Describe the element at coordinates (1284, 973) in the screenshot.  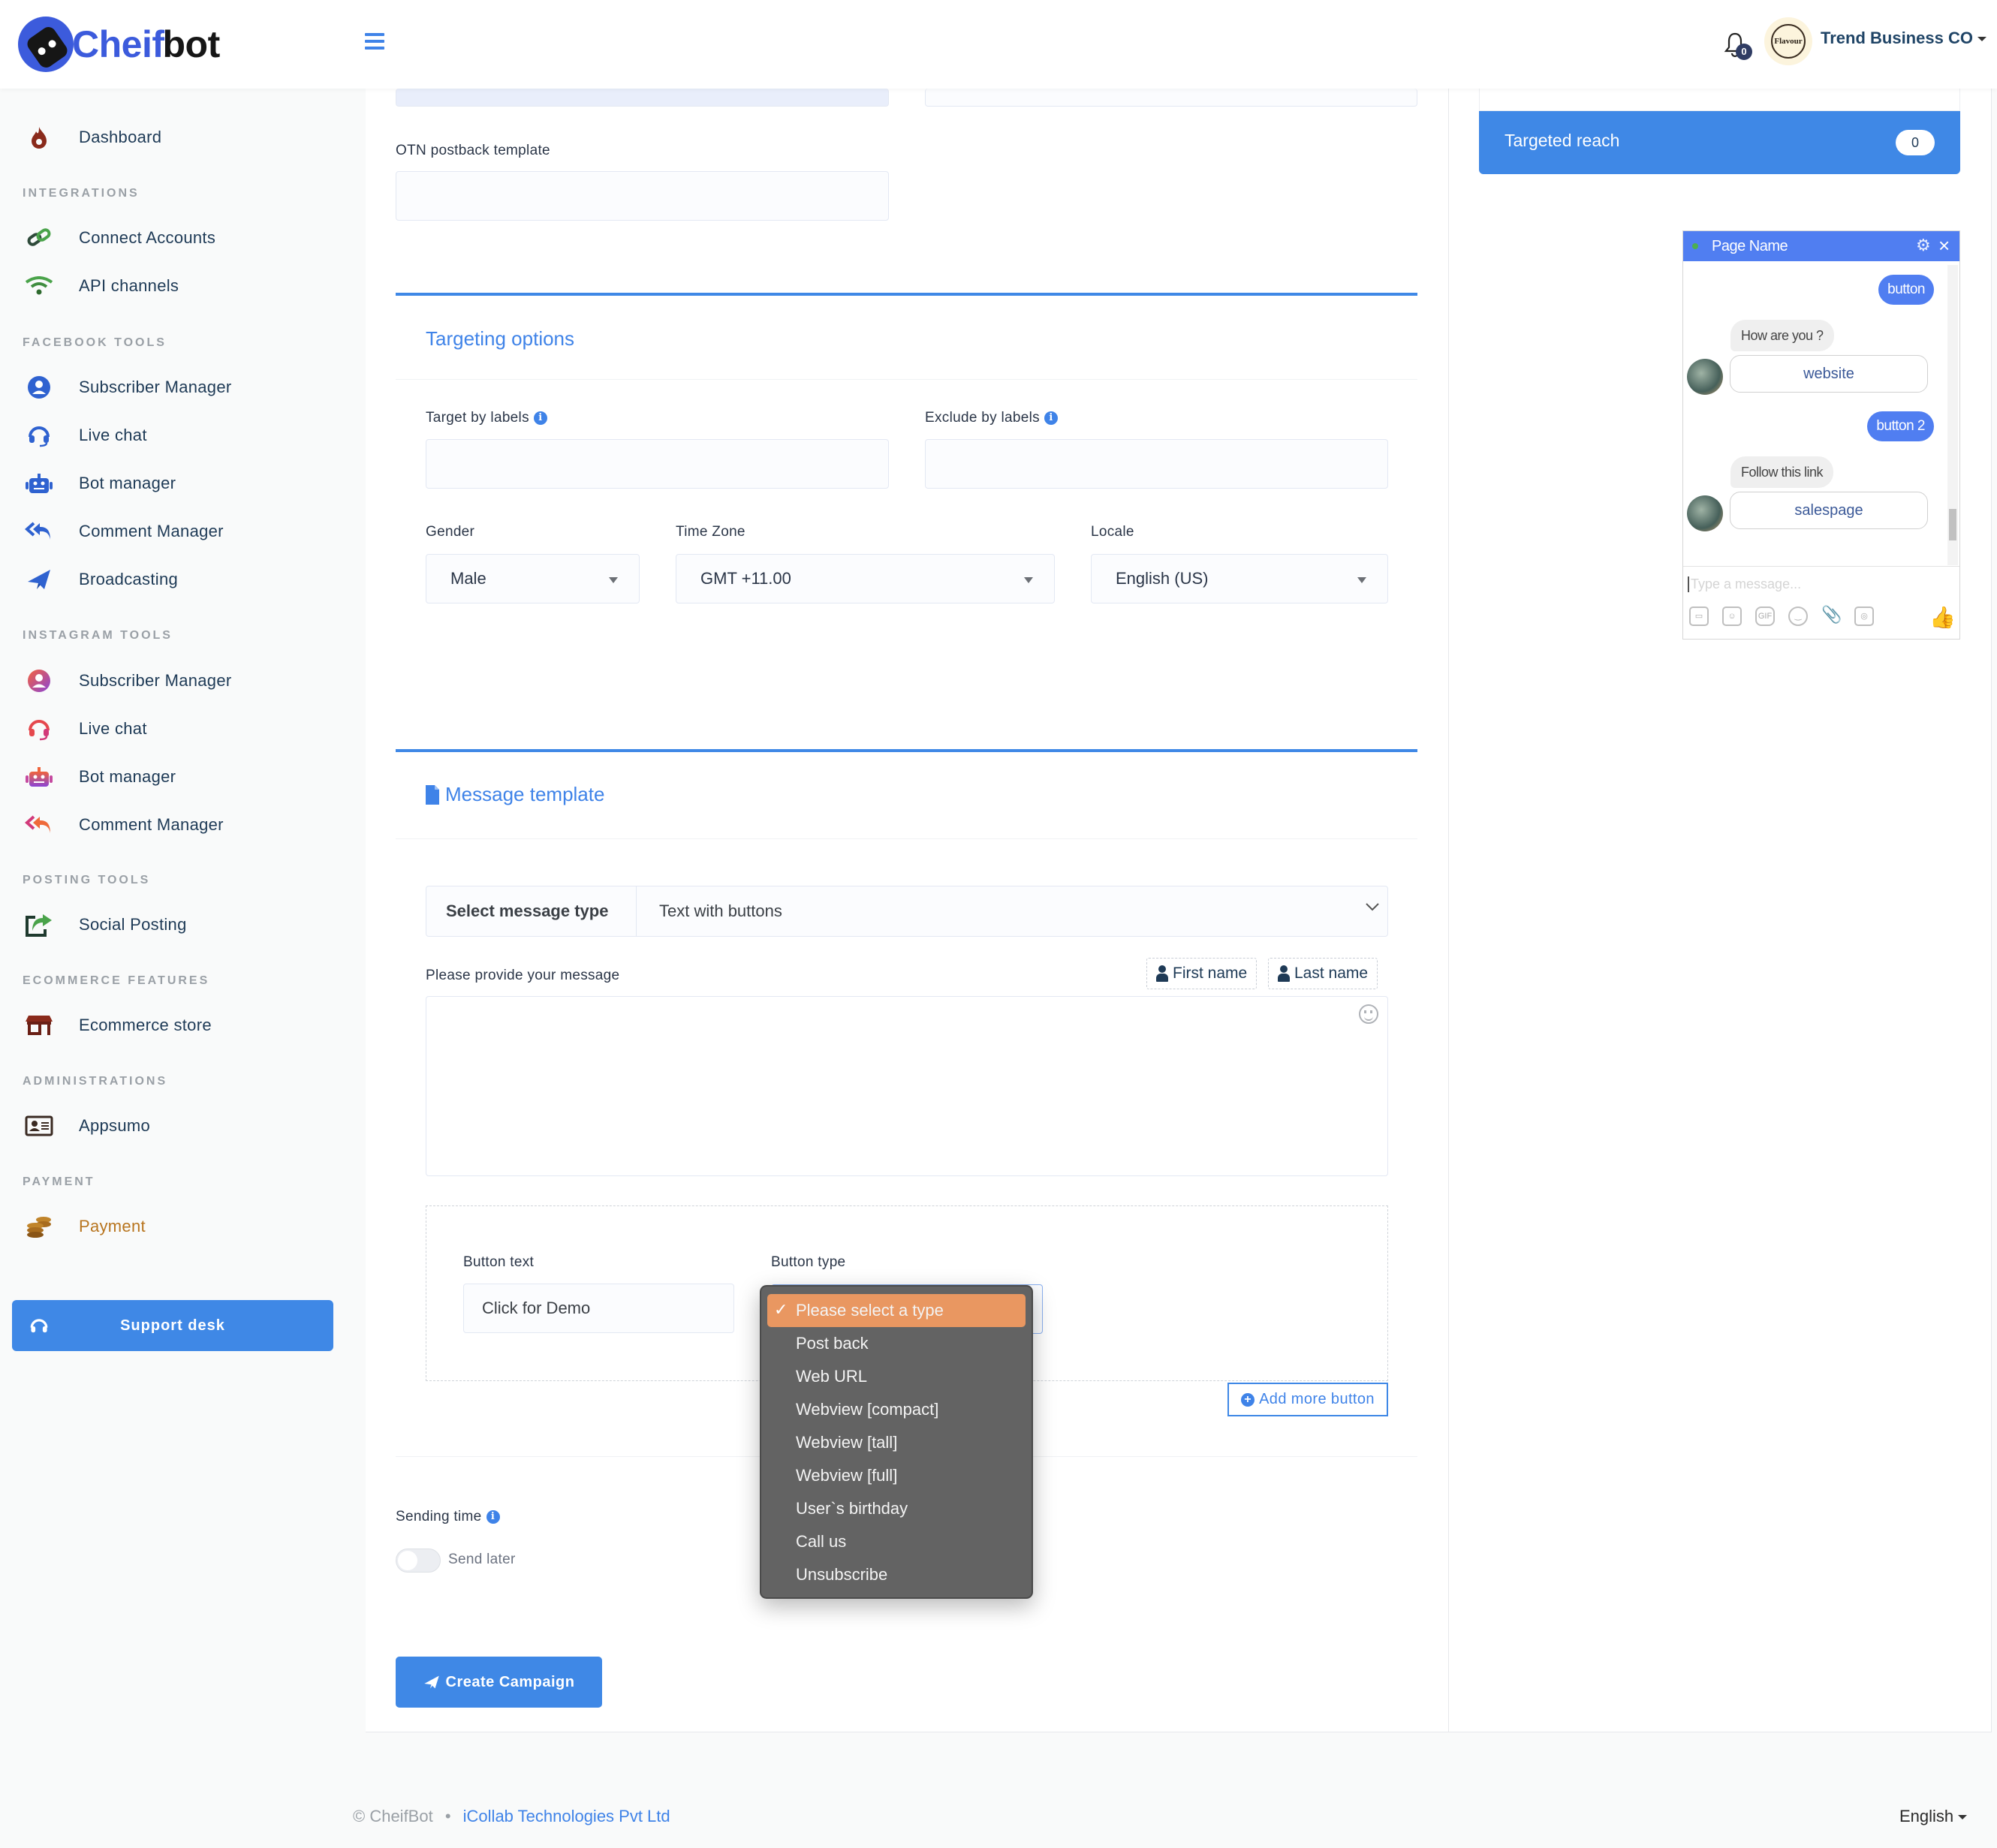
I see `user-icon` at that location.